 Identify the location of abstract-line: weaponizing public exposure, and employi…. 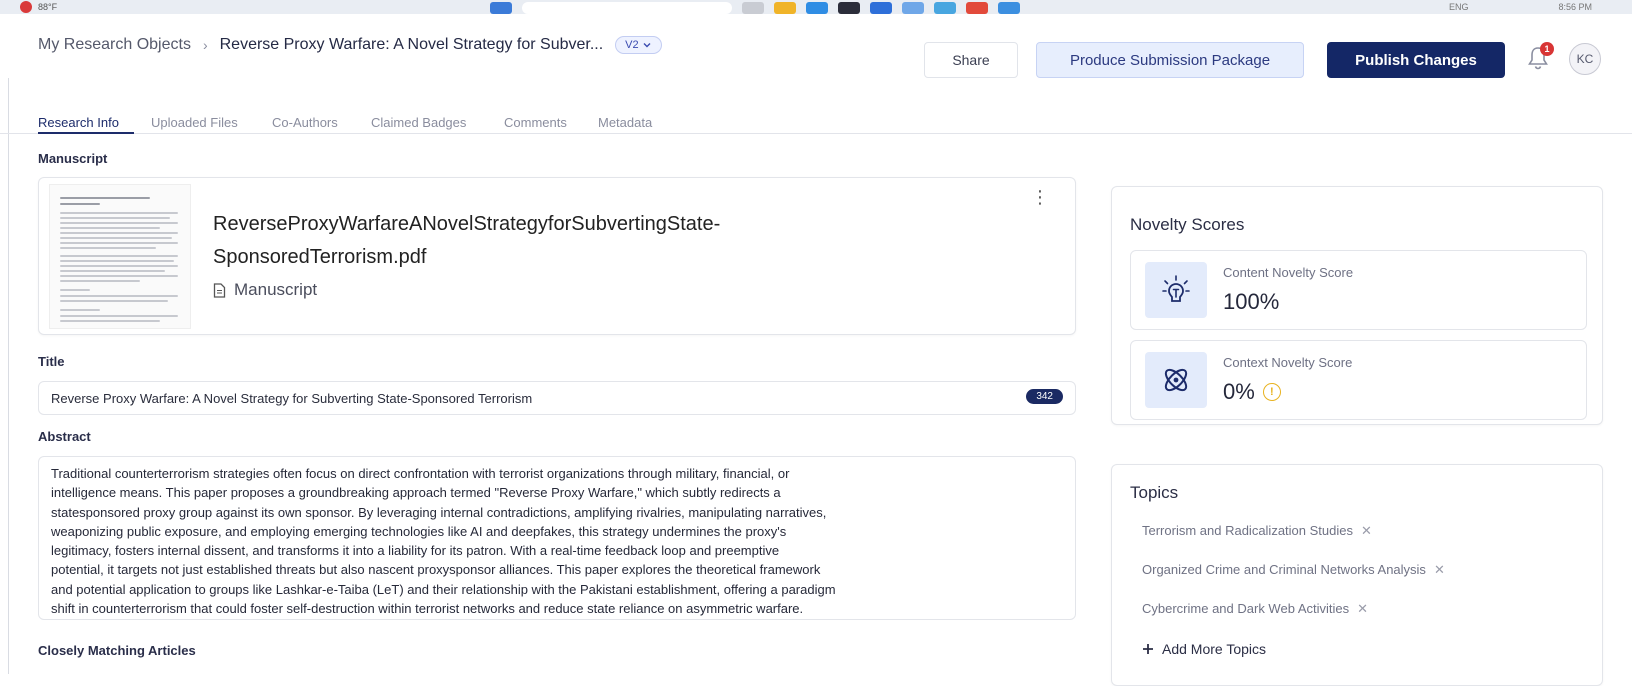
(419, 531).